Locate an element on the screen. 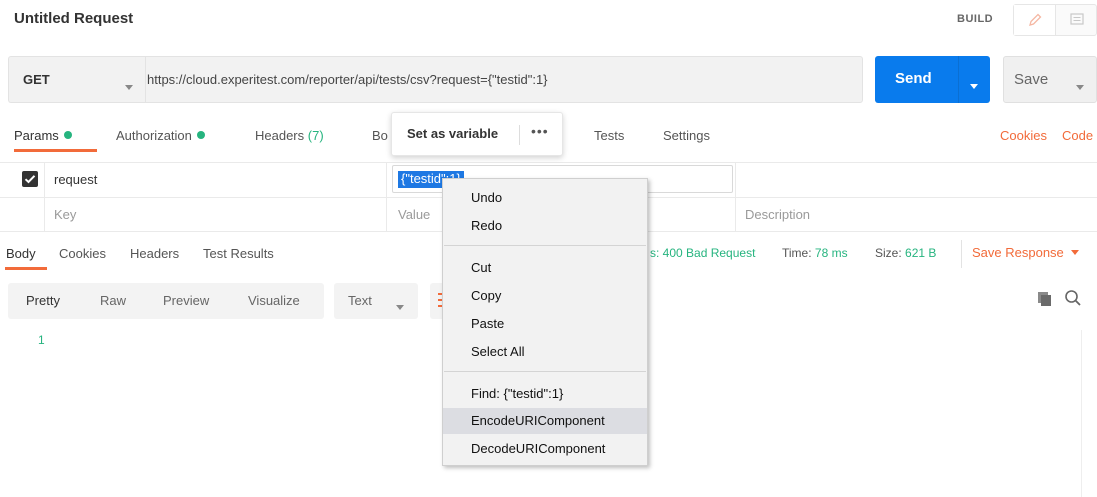 The image size is (1097, 497). build-mode-label: BUILD is located at coordinates (975, 19).